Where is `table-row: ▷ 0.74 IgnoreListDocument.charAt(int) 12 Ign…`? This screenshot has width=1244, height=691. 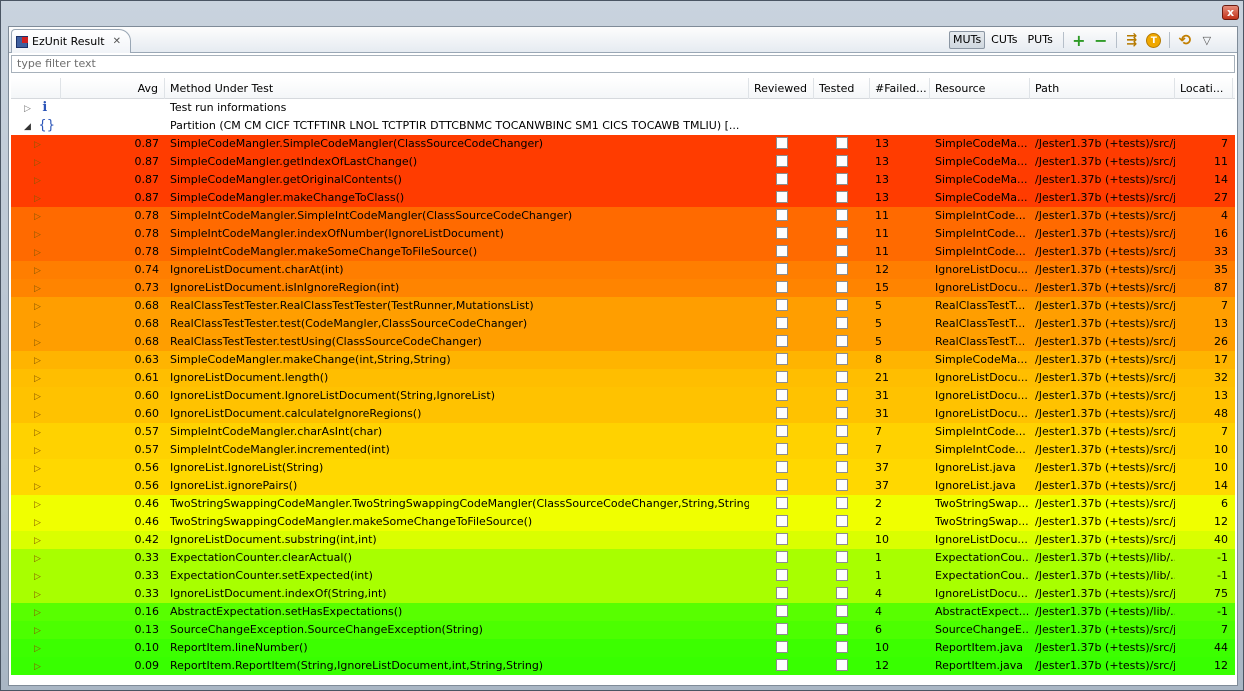
table-row: ▷ 0.74 IgnoreListDocument.charAt(int) 12 Ign… is located at coordinates (623, 270).